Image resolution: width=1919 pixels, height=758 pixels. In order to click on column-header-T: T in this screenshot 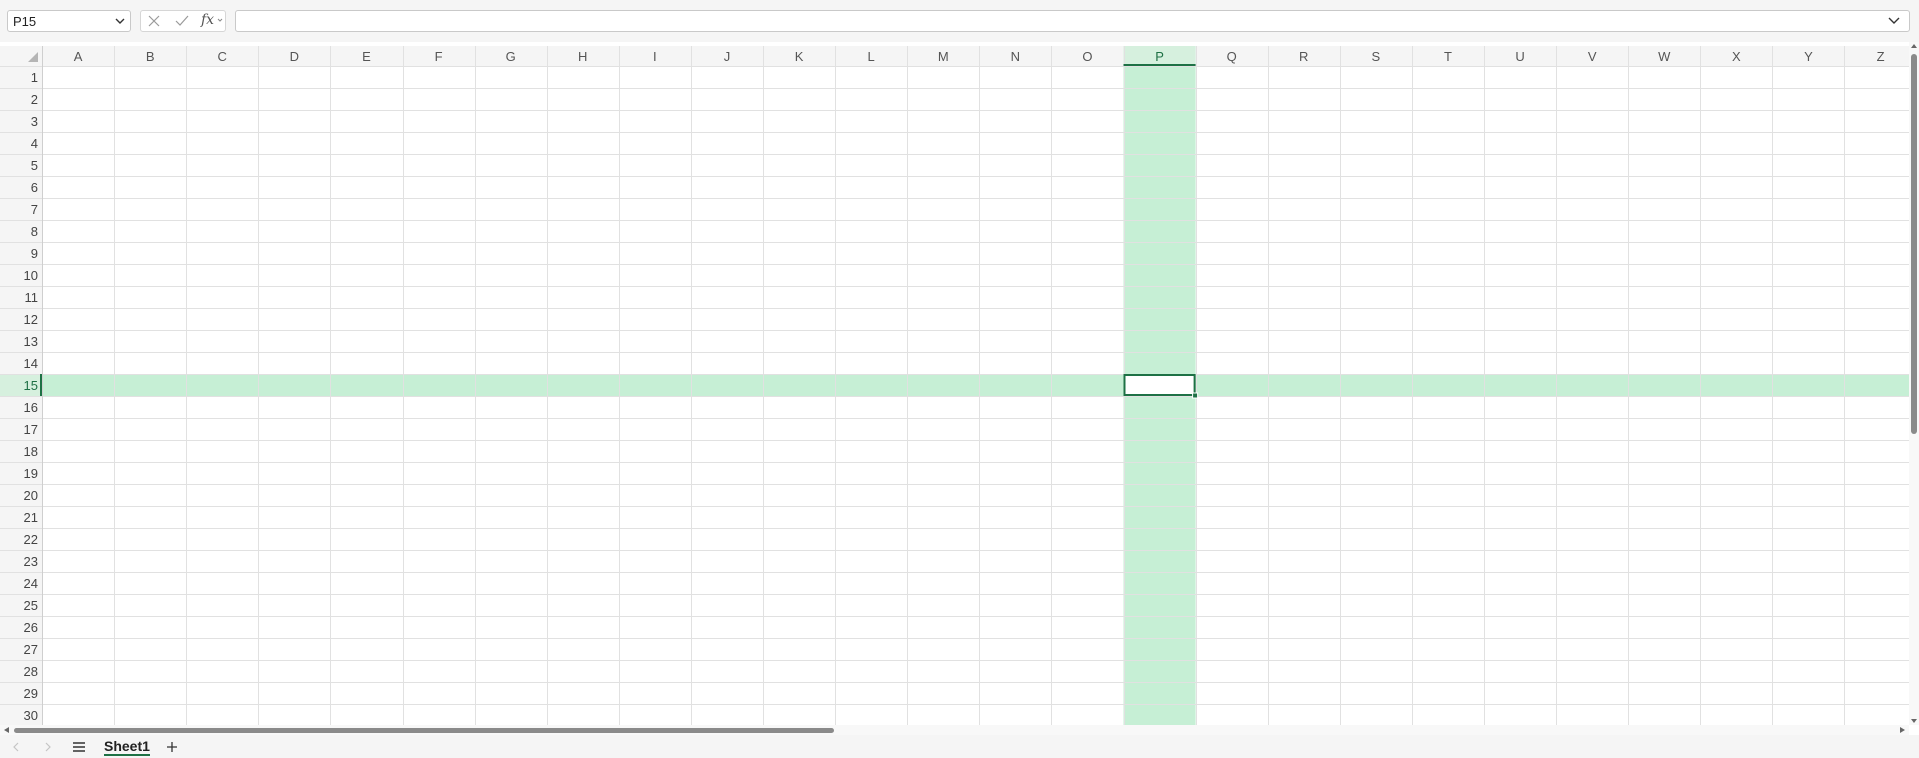, I will do `click(1448, 56)`.